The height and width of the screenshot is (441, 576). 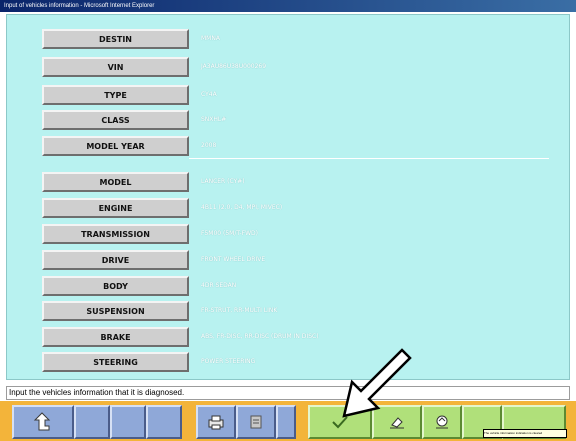 What do you see at coordinates (209, 145) in the screenshot?
I see `model-year-value: 2008` at bounding box center [209, 145].